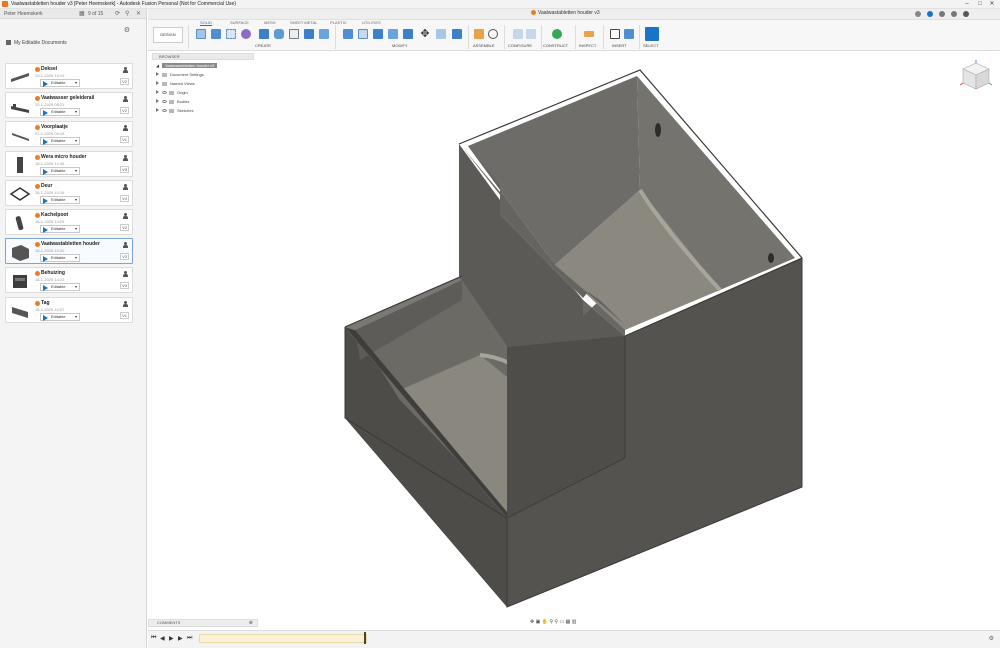 This screenshot has width=1000, height=648. I want to click on user-menu: Peter Heemskerk, so click(23, 14).